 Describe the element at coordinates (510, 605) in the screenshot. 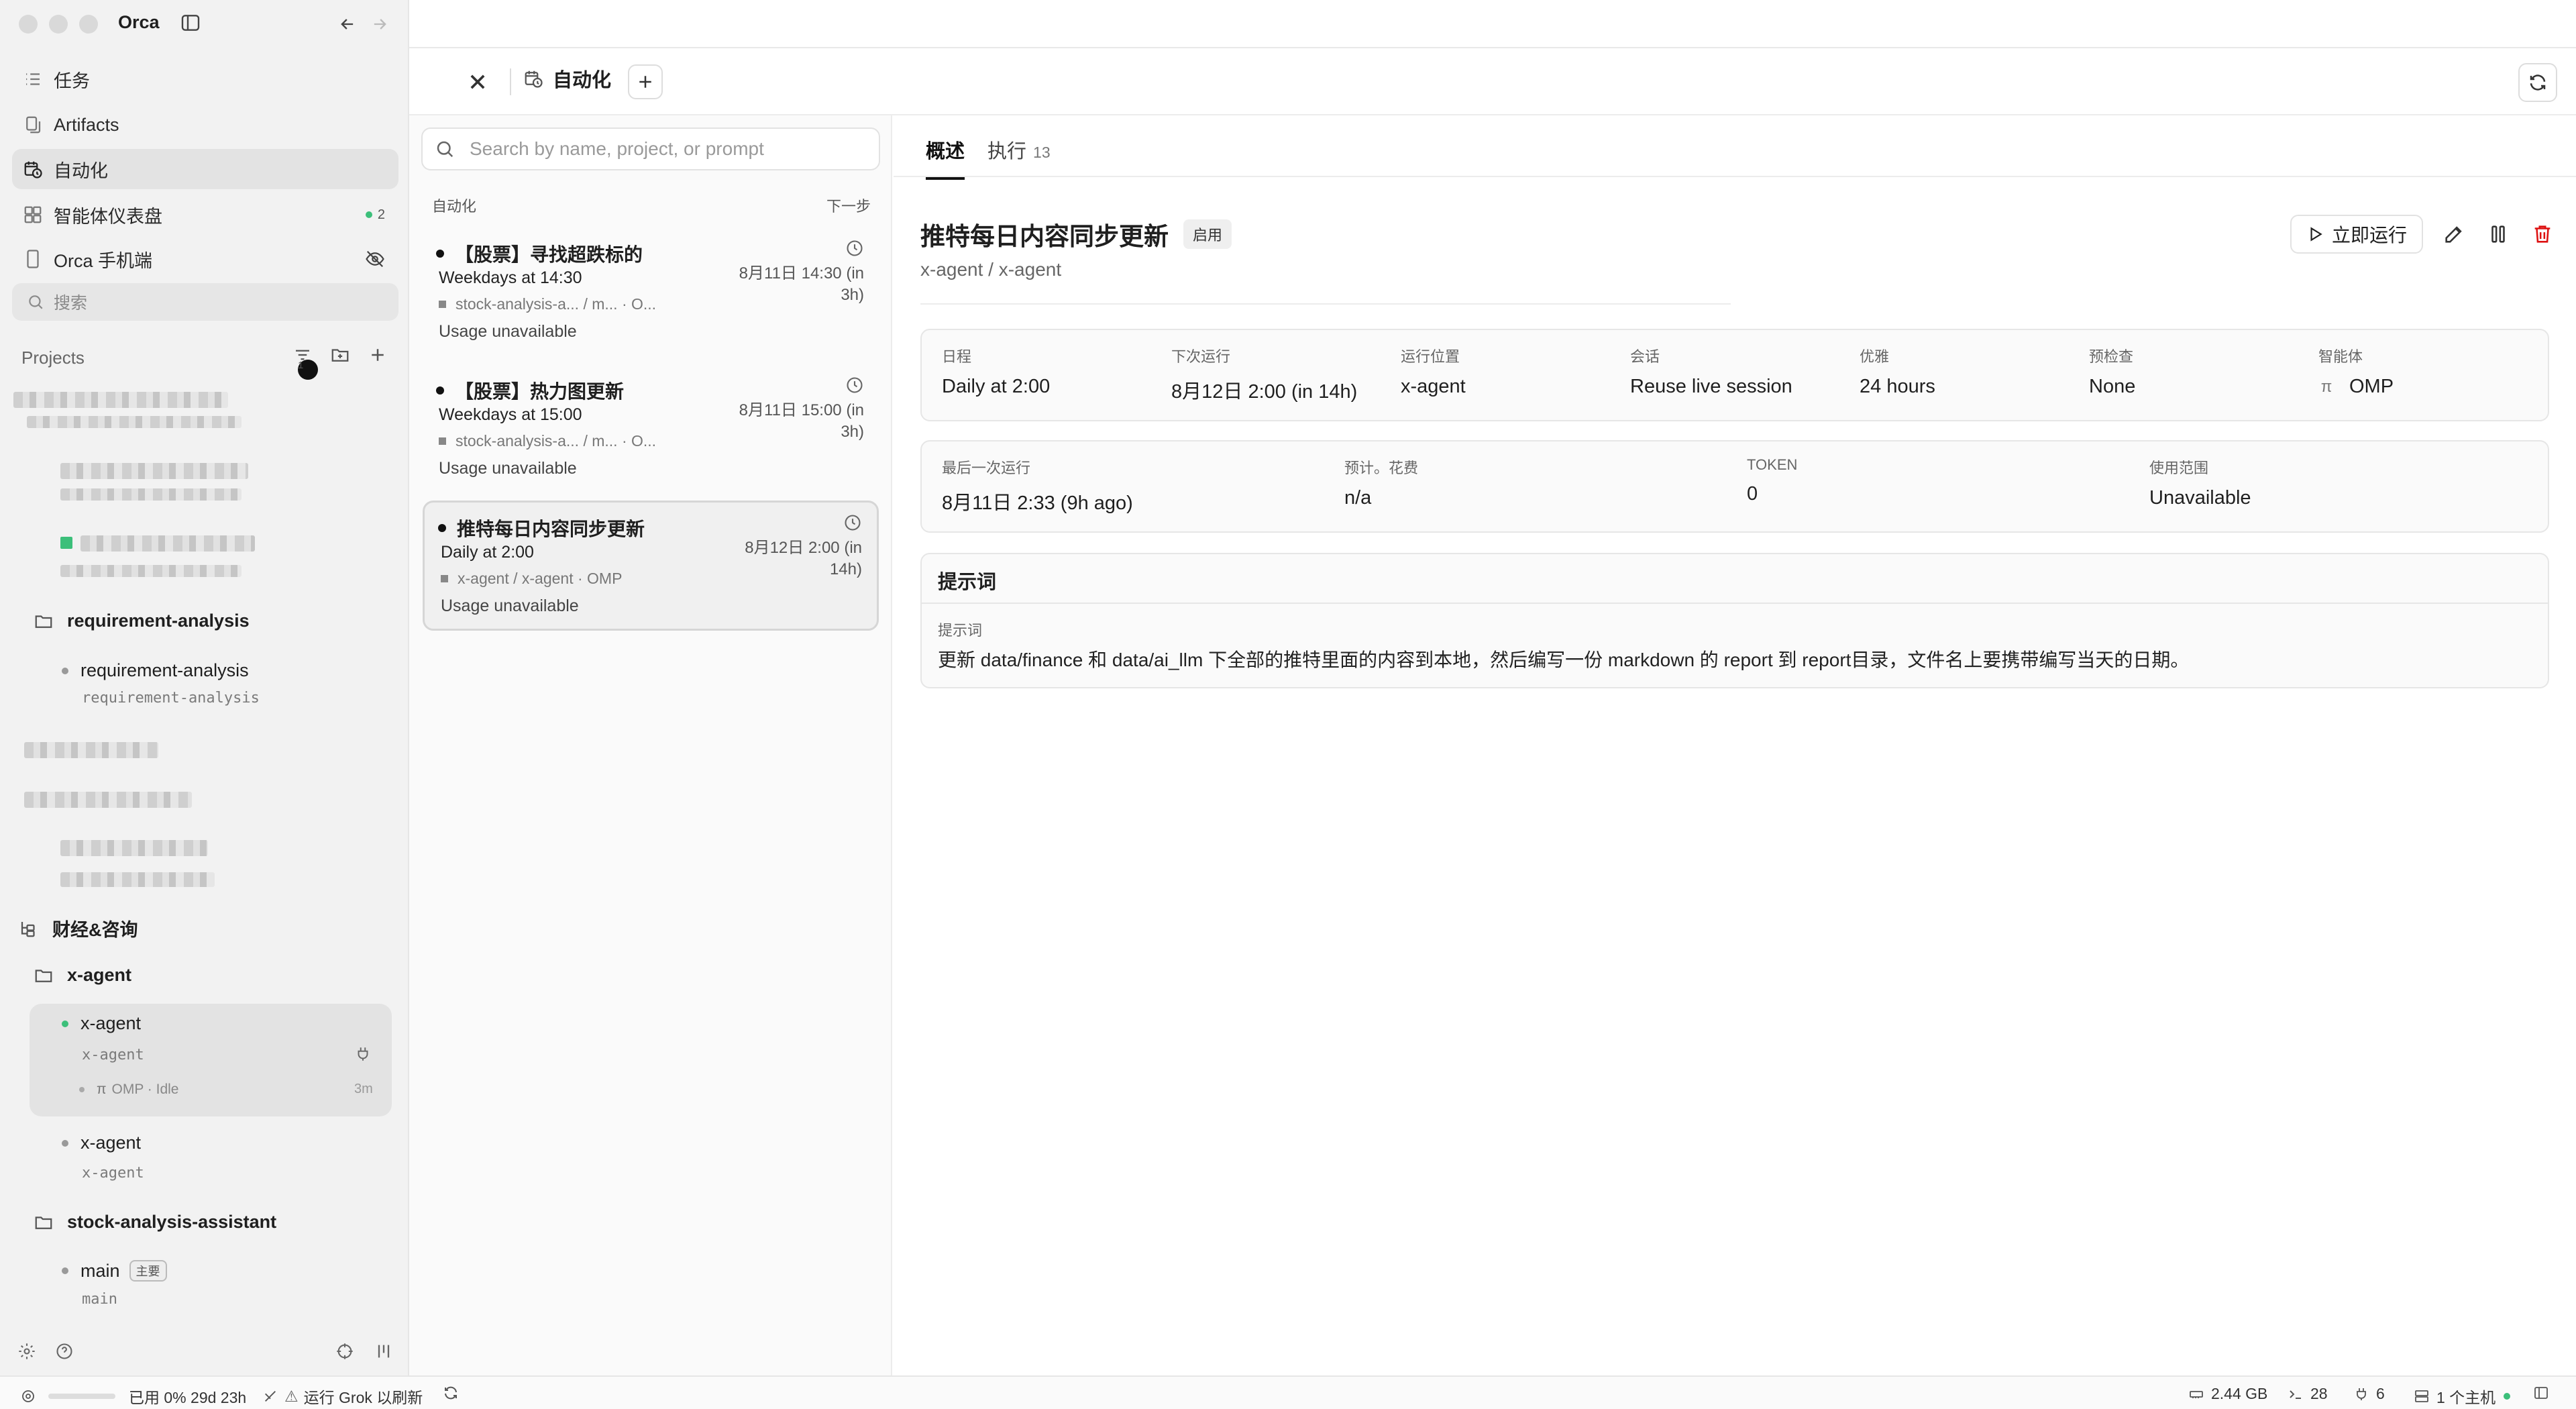

I see `automation-usage: Usage unavailable` at that location.